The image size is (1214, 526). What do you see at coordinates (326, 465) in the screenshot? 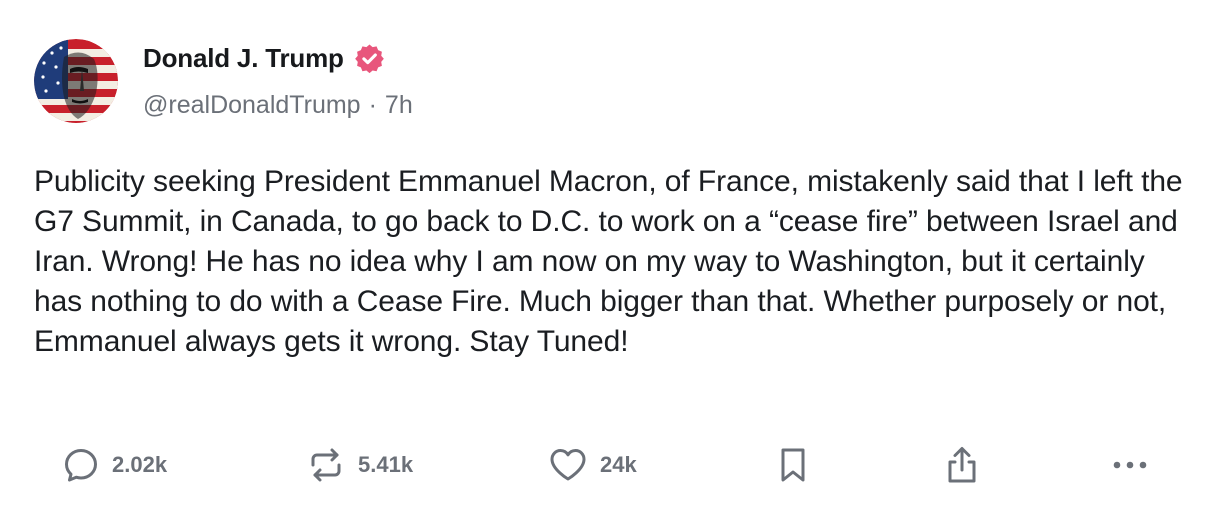
I see `repost-icon` at bounding box center [326, 465].